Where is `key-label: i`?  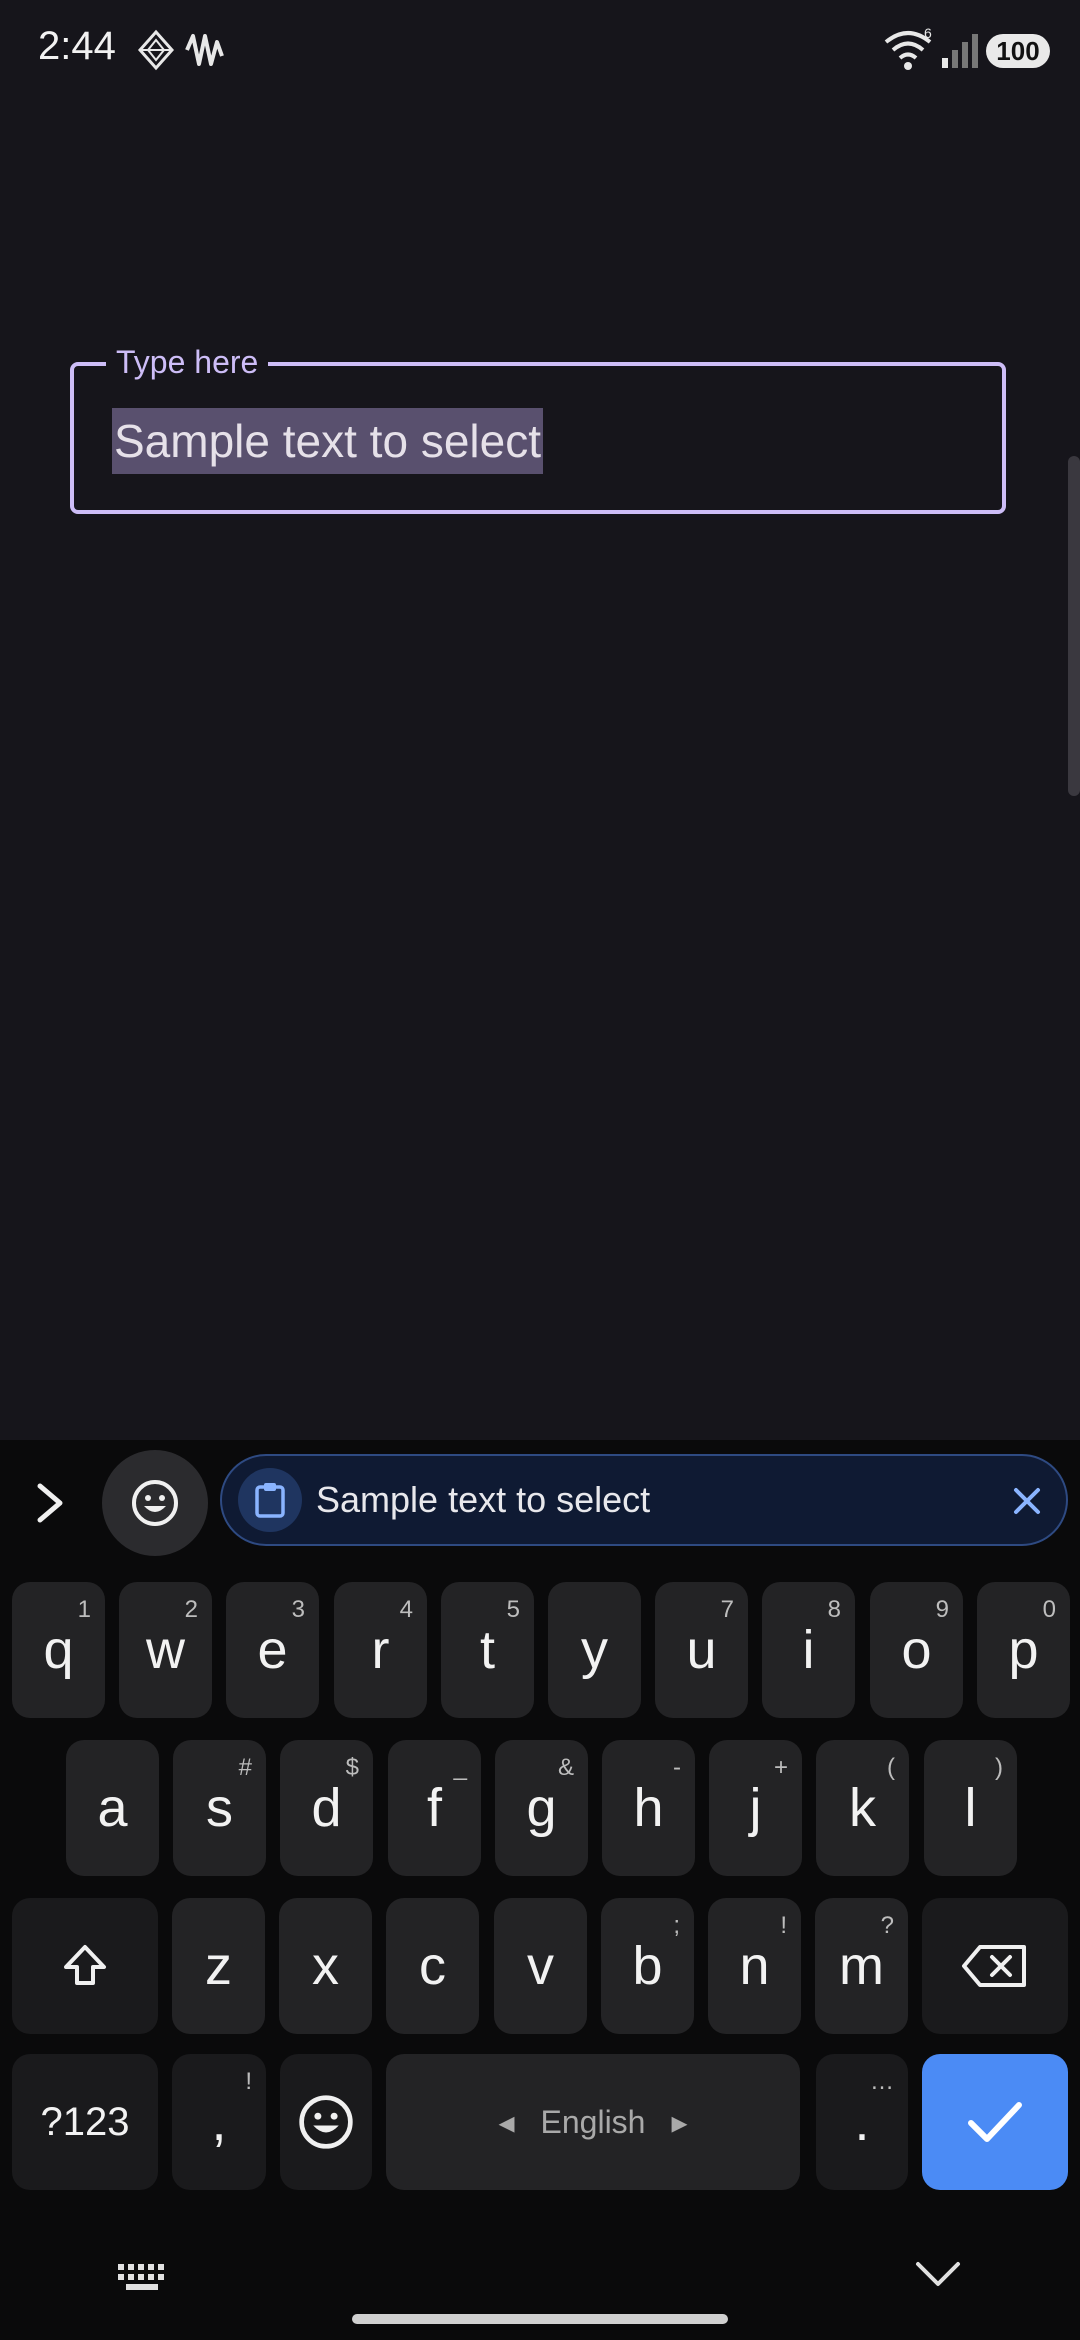
key-label: i is located at coordinates (808, 1650).